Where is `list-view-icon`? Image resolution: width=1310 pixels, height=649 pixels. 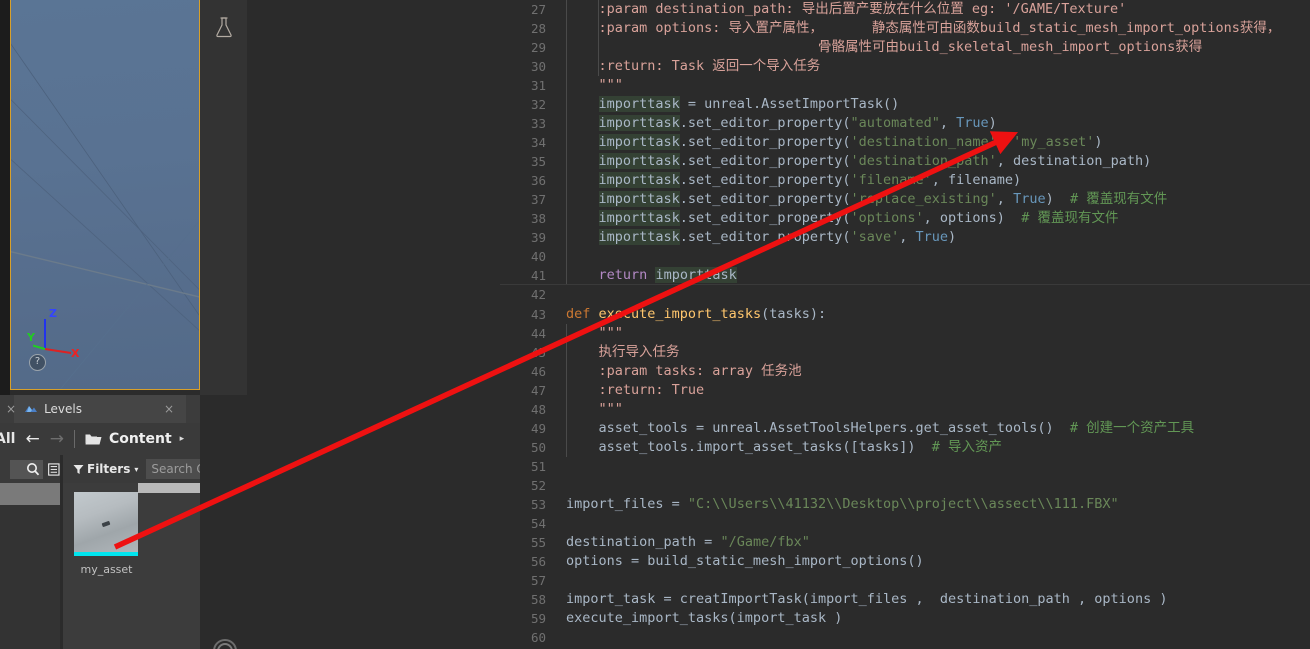
list-view-icon is located at coordinates (54, 469).